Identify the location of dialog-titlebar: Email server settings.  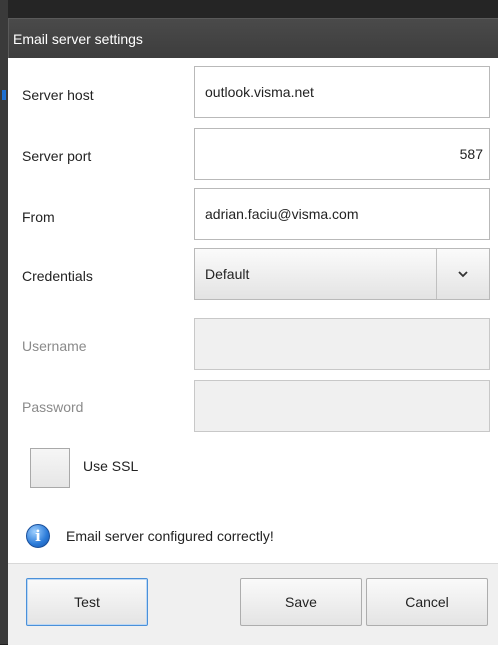
(253, 38).